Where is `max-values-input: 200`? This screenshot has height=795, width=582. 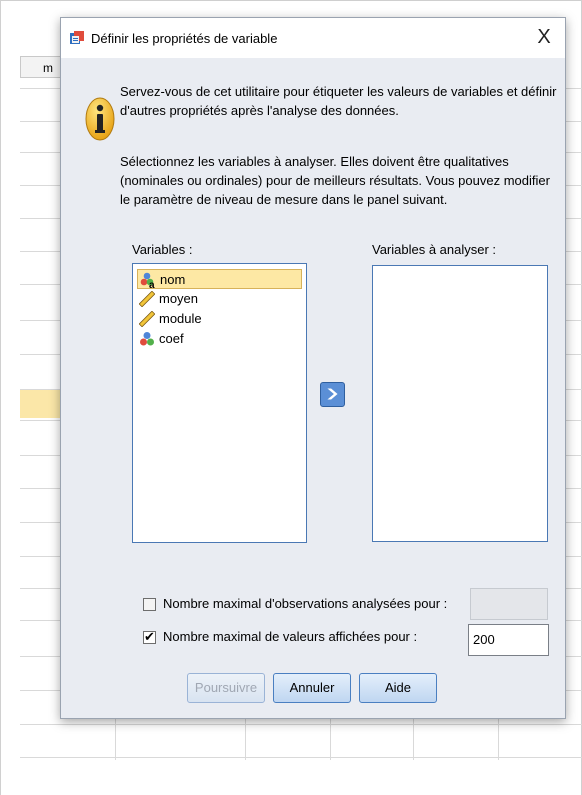 max-values-input: 200 is located at coordinates (508, 640).